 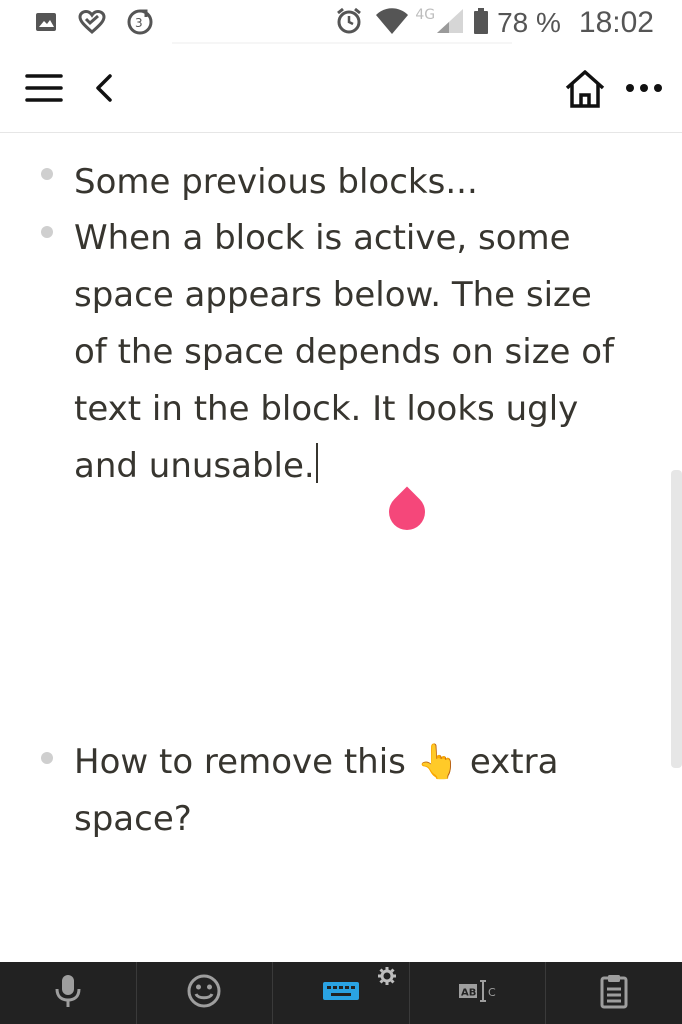 I want to click on keyboard-icon, so click(x=341, y=993).